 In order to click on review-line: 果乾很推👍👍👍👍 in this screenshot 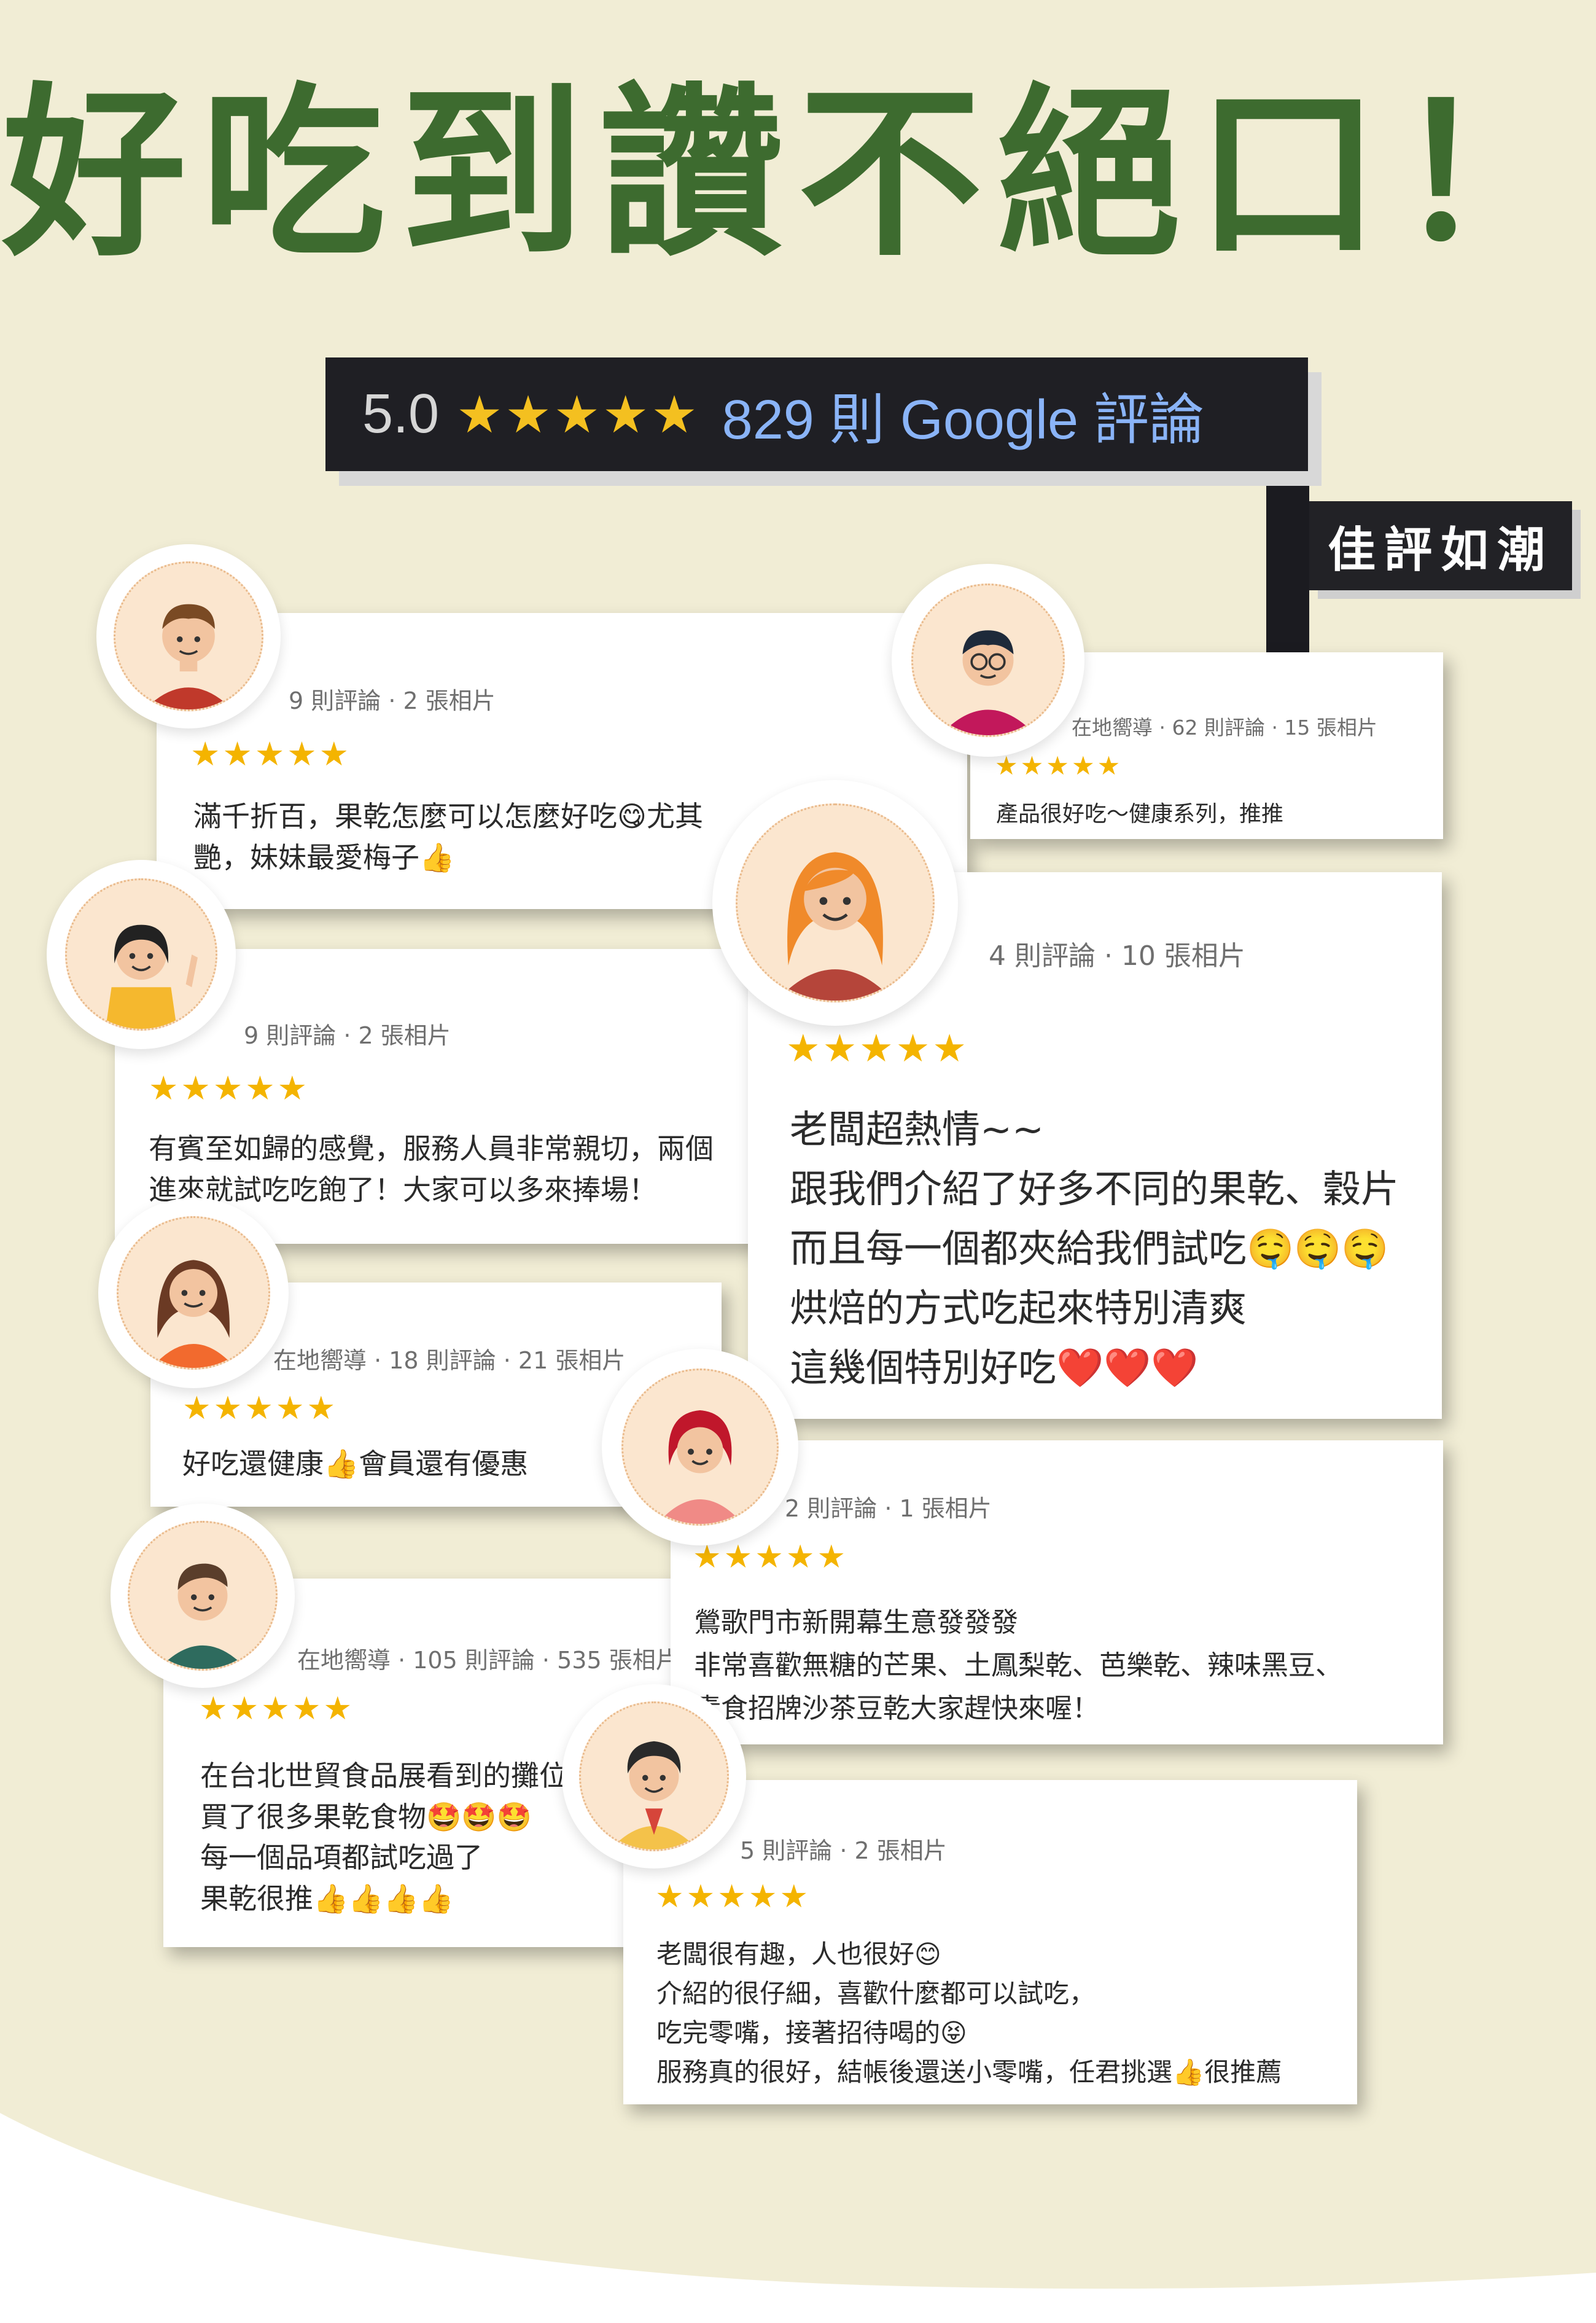, I will do `click(327, 1899)`.